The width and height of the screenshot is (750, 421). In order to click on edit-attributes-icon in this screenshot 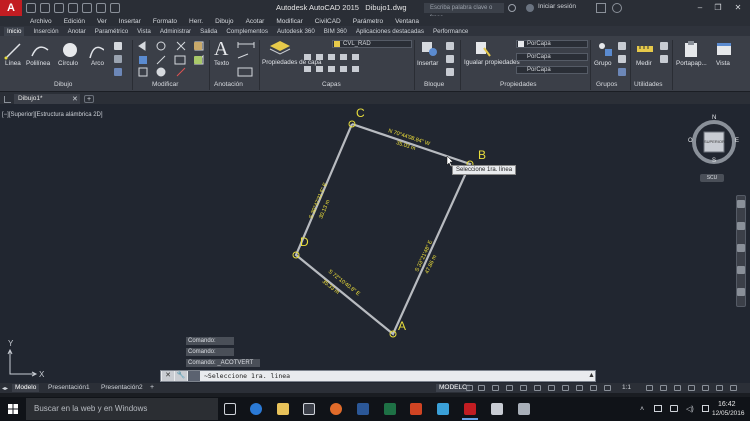, I will do `click(450, 72)`.